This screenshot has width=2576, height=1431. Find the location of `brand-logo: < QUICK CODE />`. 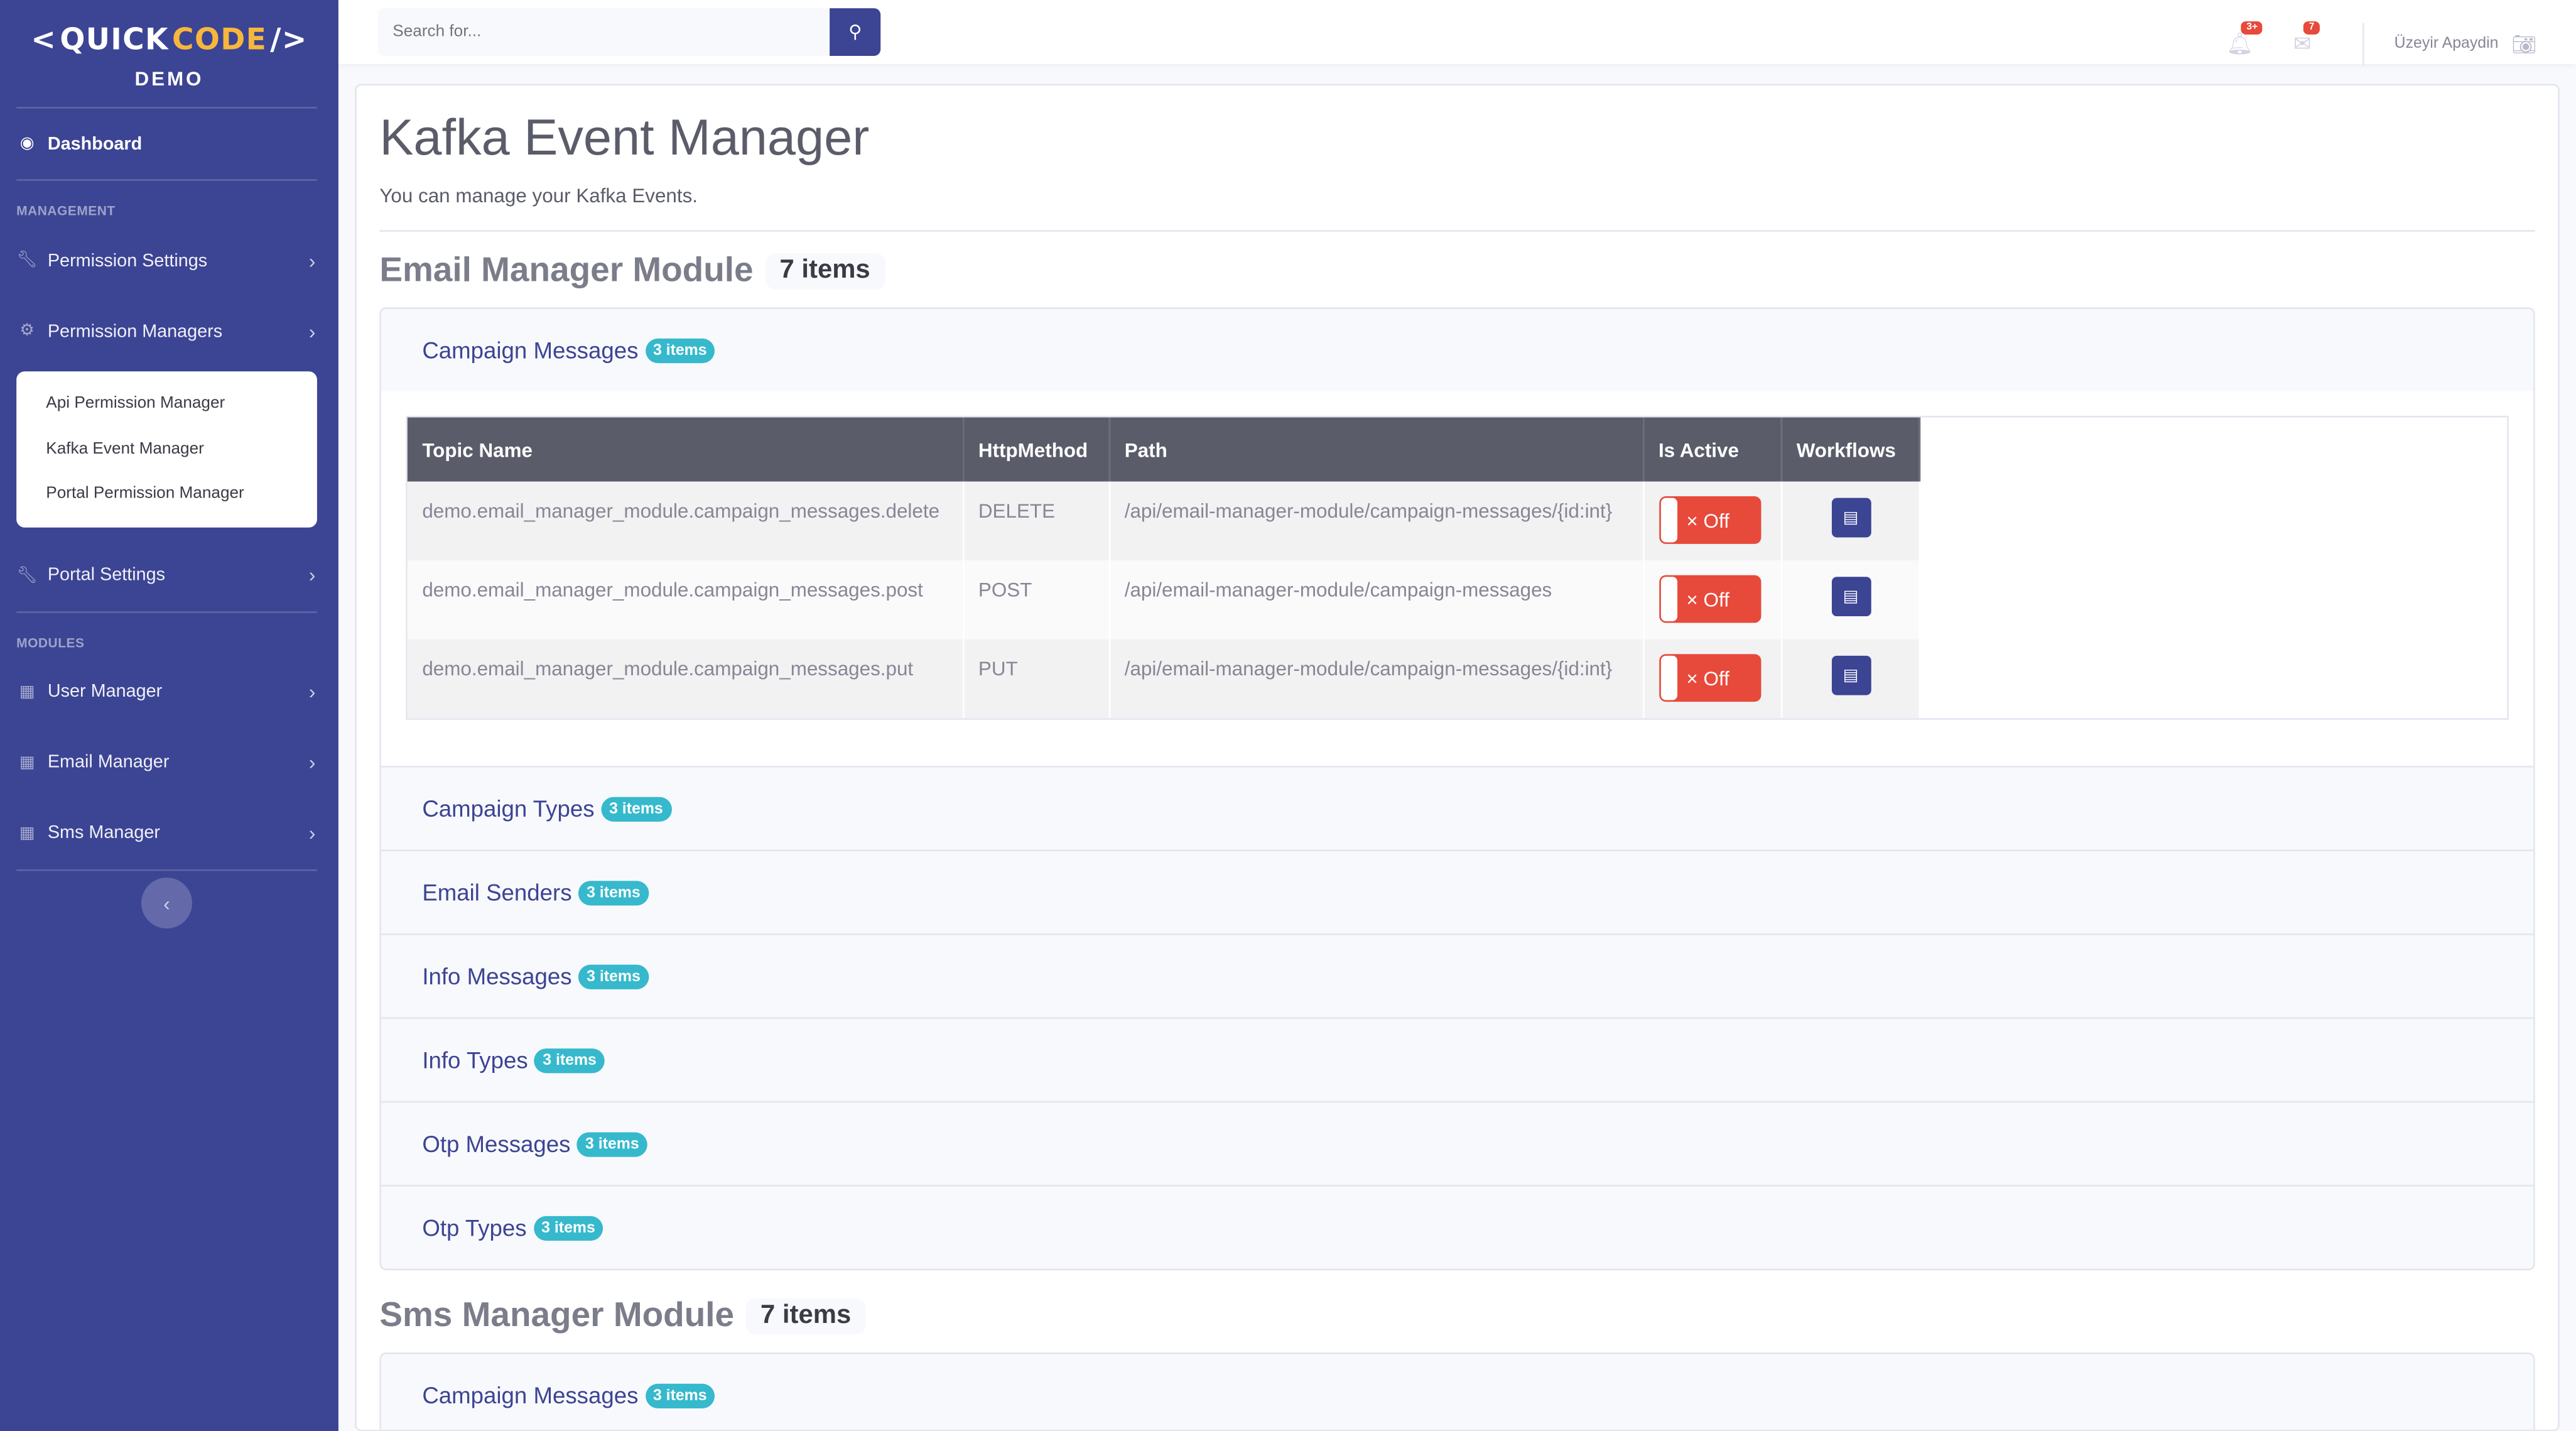

brand-logo: < QUICK CODE /> is located at coordinates (169, 40).